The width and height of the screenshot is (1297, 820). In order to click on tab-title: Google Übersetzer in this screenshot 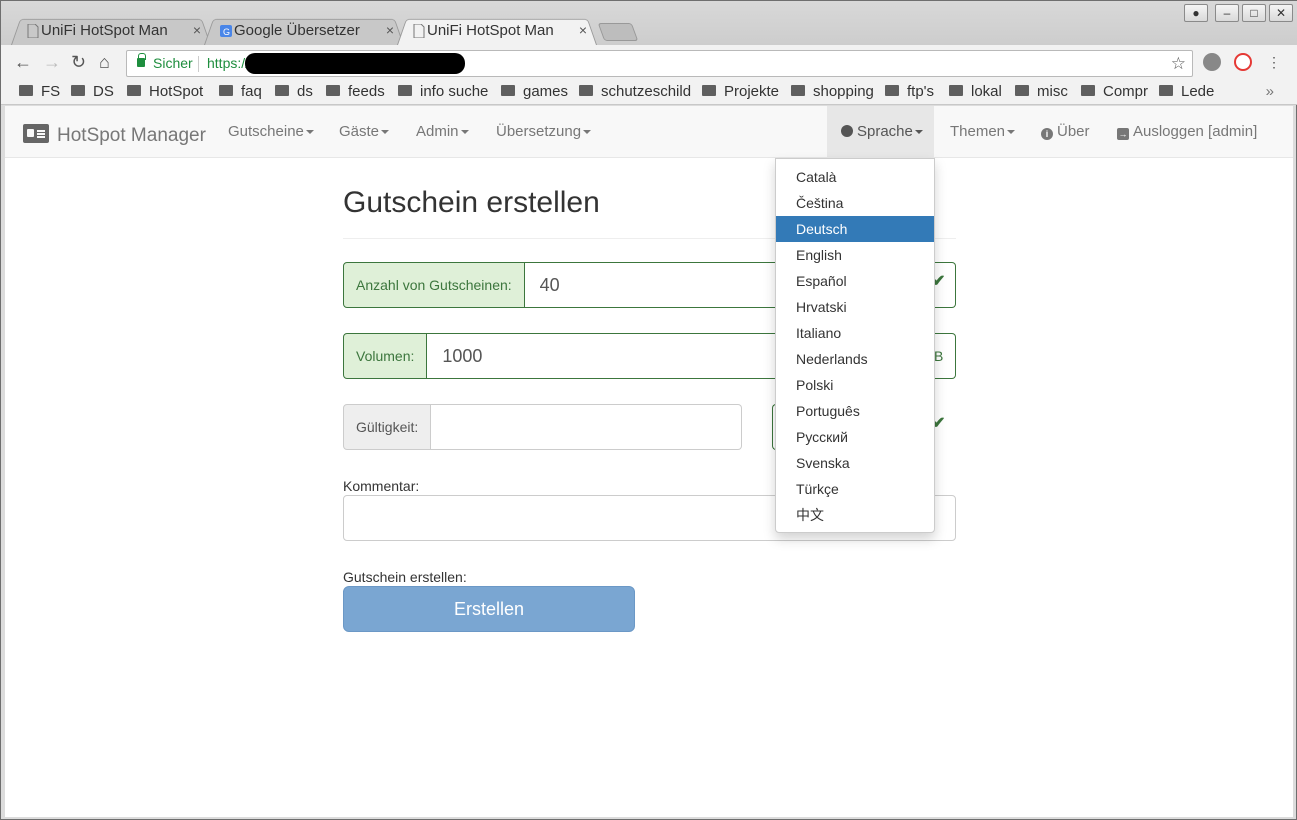, I will do `click(297, 30)`.